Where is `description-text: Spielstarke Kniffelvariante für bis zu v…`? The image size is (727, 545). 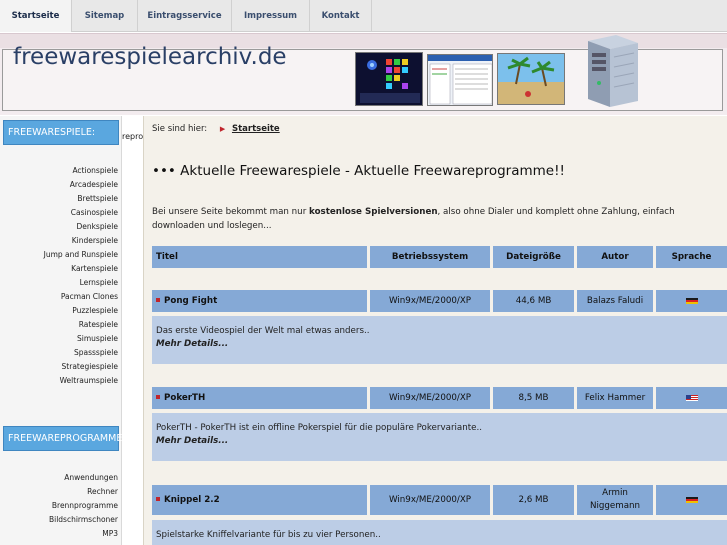 description-text: Spielstarke Kniffelvariante für bis zu v… is located at coordinates (268, 535).